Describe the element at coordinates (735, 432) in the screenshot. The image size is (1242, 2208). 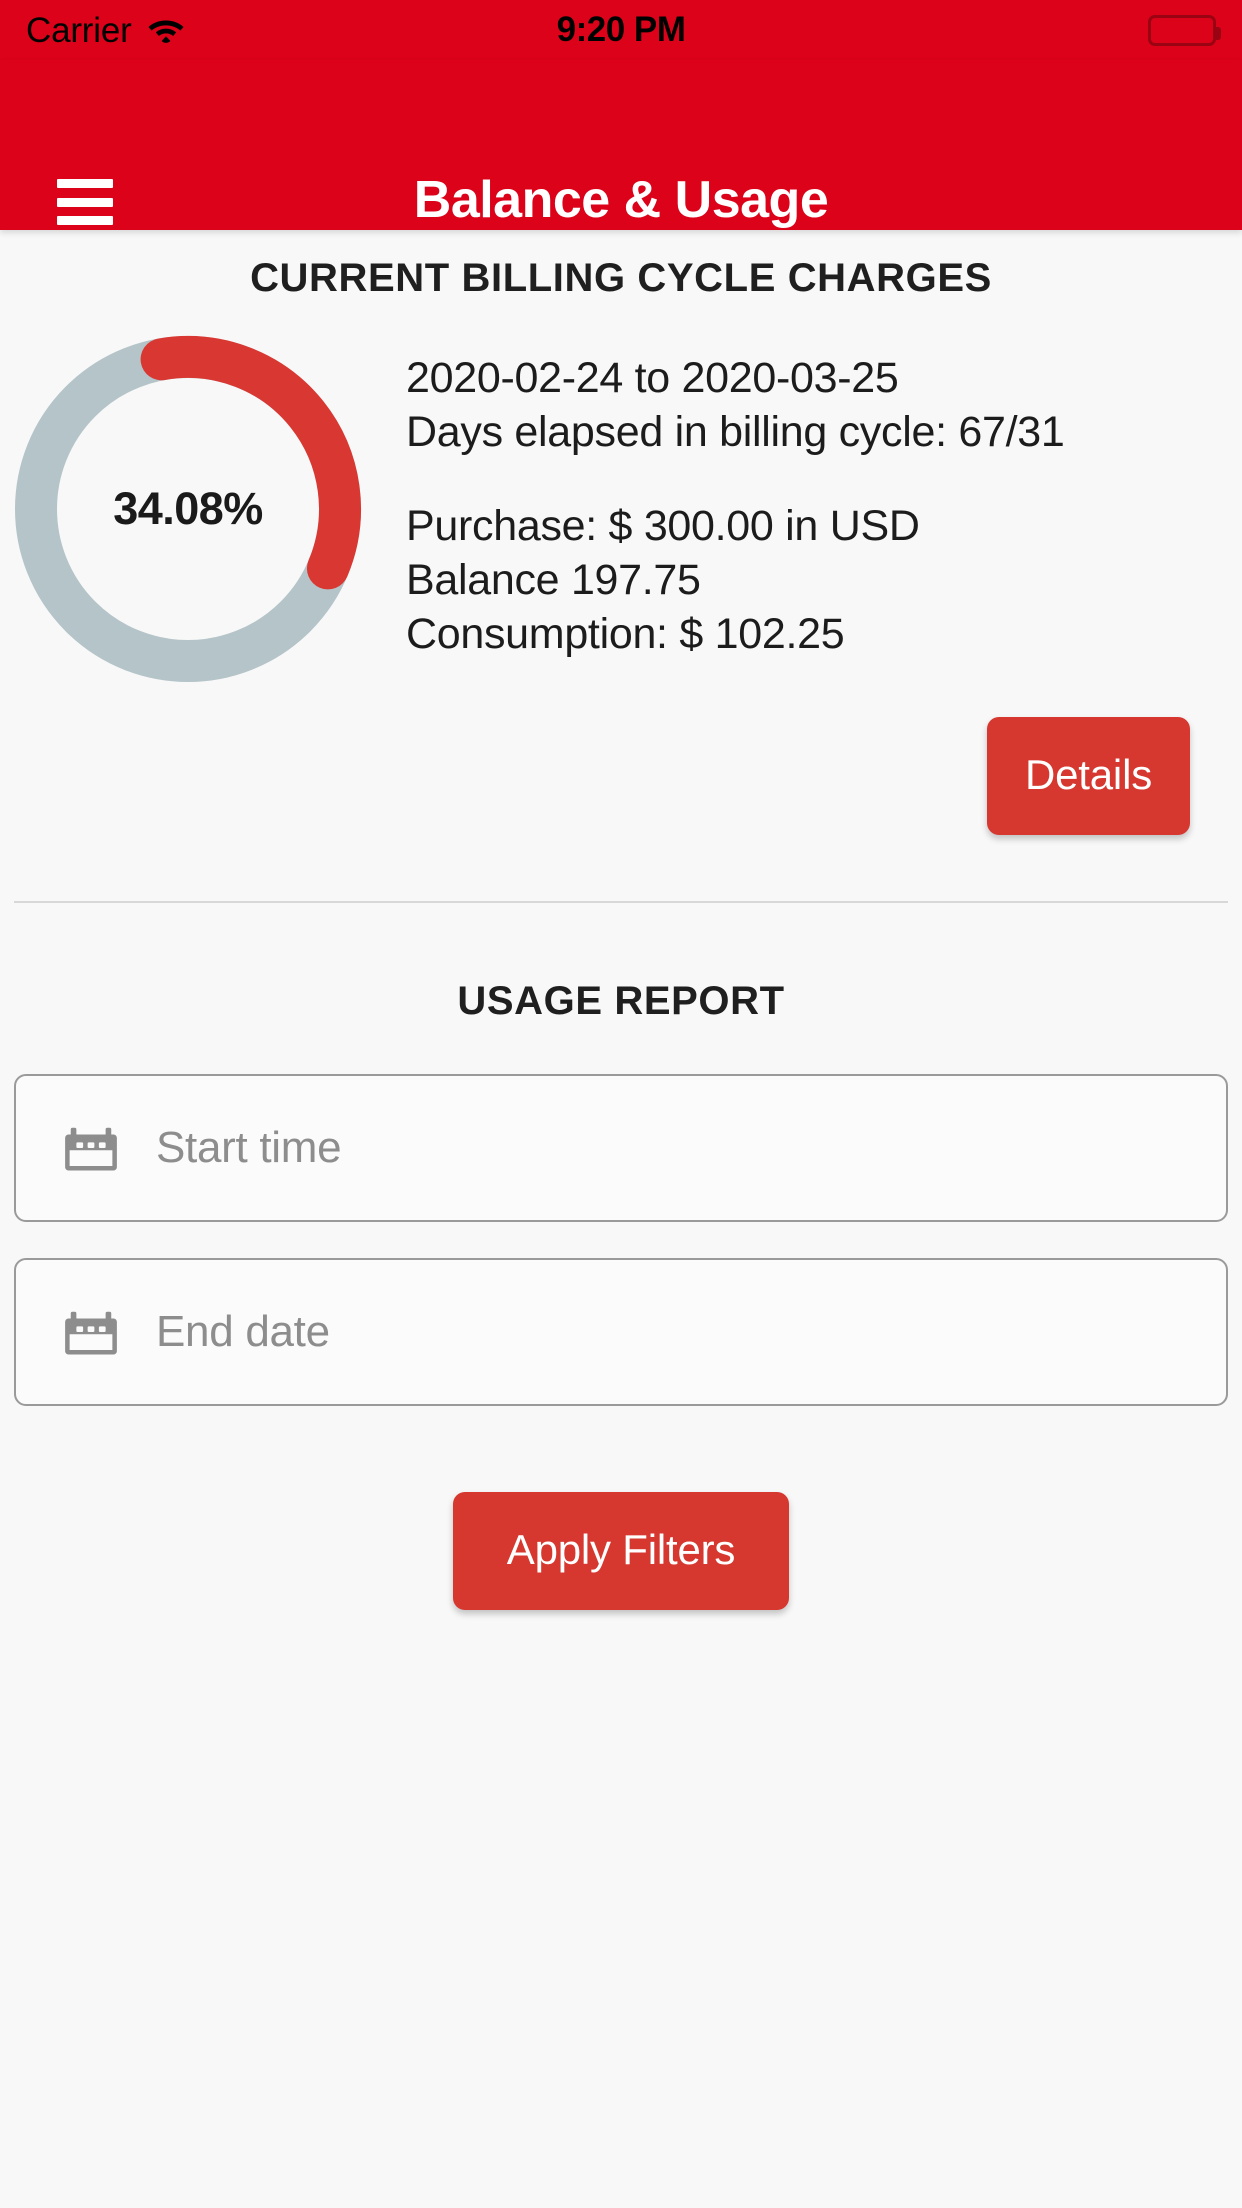
I see `billing-days-elapsed: Days elapsed in billing cycle: 67/31` at that location.